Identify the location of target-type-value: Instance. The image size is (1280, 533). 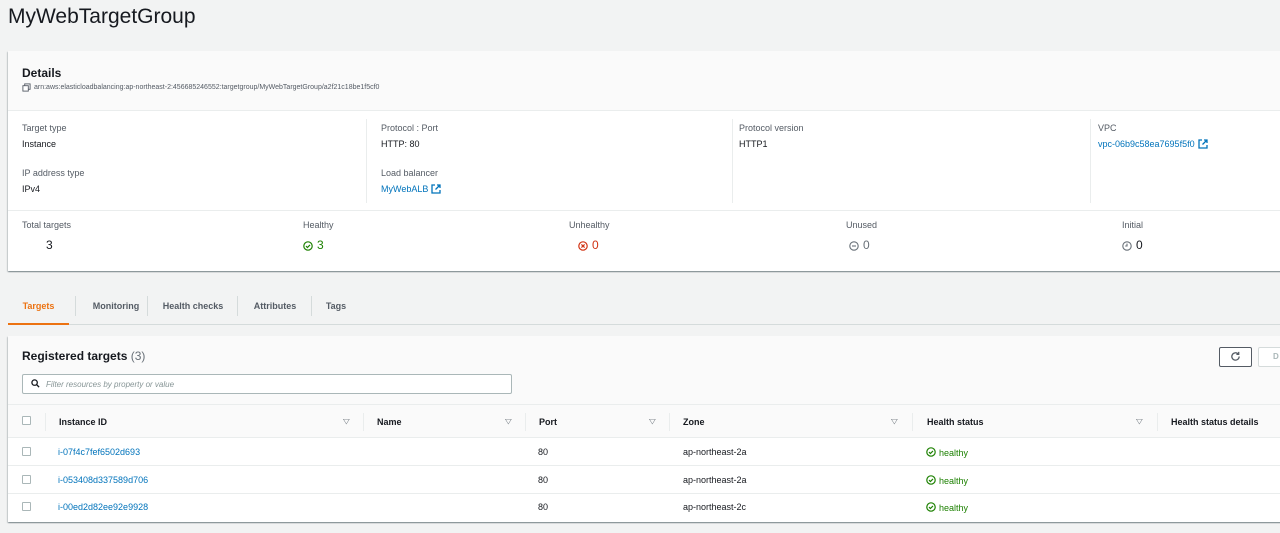
(39, 144).